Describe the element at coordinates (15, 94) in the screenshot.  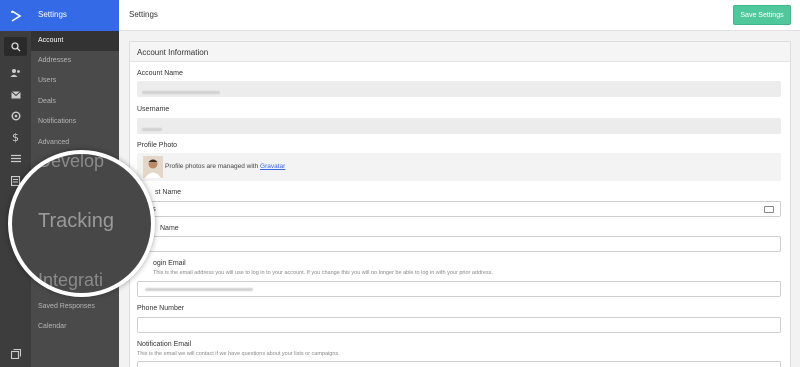
I see `mail-icon` at that location.